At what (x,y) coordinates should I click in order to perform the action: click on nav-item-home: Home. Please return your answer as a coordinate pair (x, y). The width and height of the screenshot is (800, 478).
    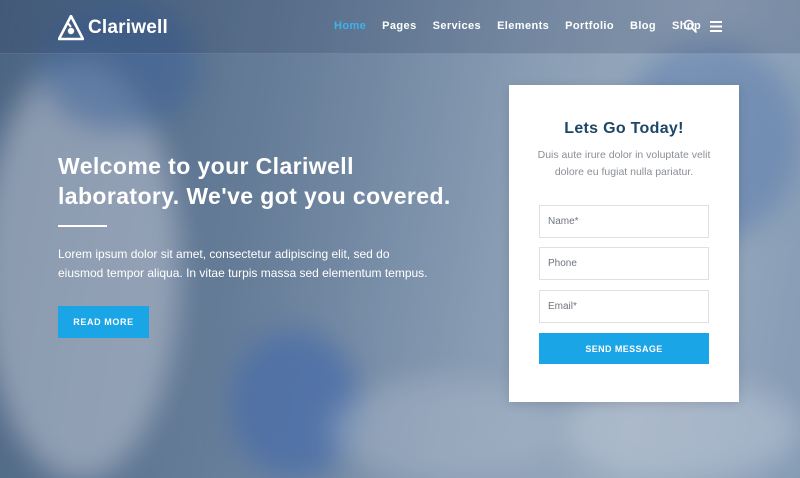
    Looking at the image, I should click on (350, 26).